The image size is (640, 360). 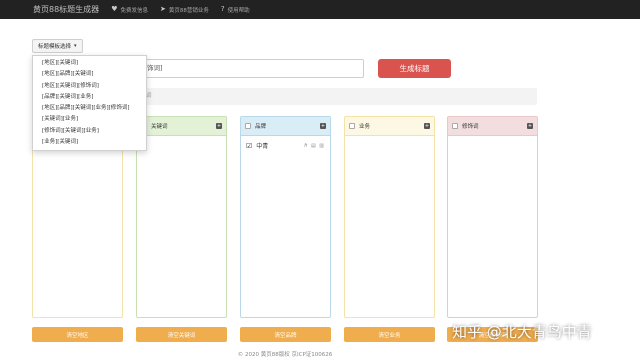 I want to click on result-hint-bar: 词, so click(x=336, y=96).